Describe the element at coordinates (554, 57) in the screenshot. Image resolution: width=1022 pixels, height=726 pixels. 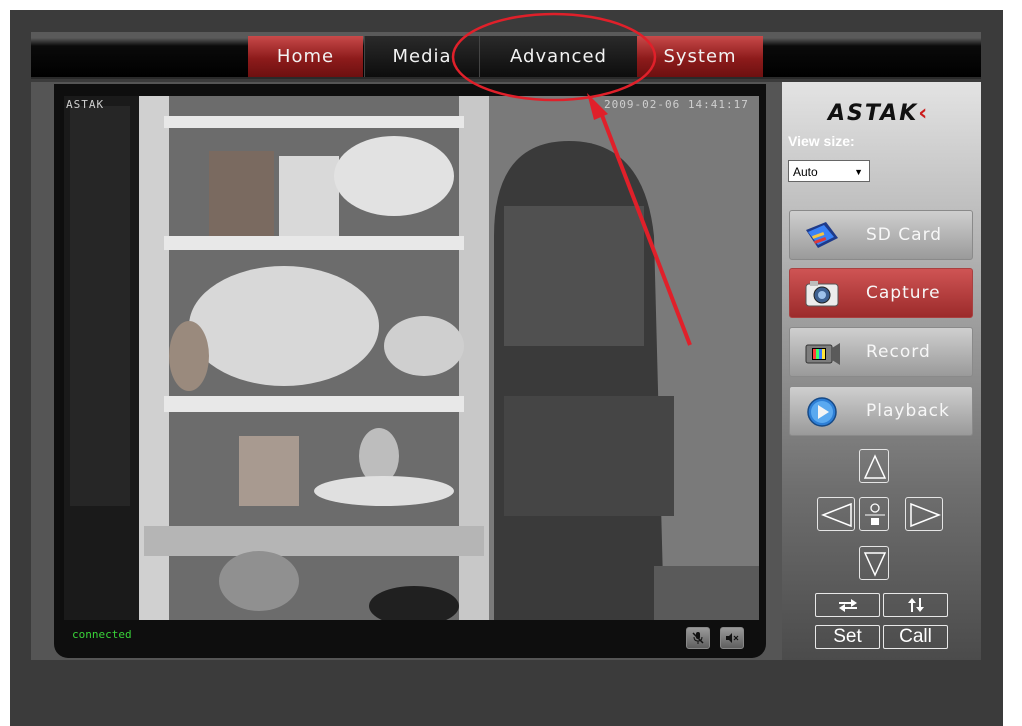
I see `highlight-ellipse` at that location.